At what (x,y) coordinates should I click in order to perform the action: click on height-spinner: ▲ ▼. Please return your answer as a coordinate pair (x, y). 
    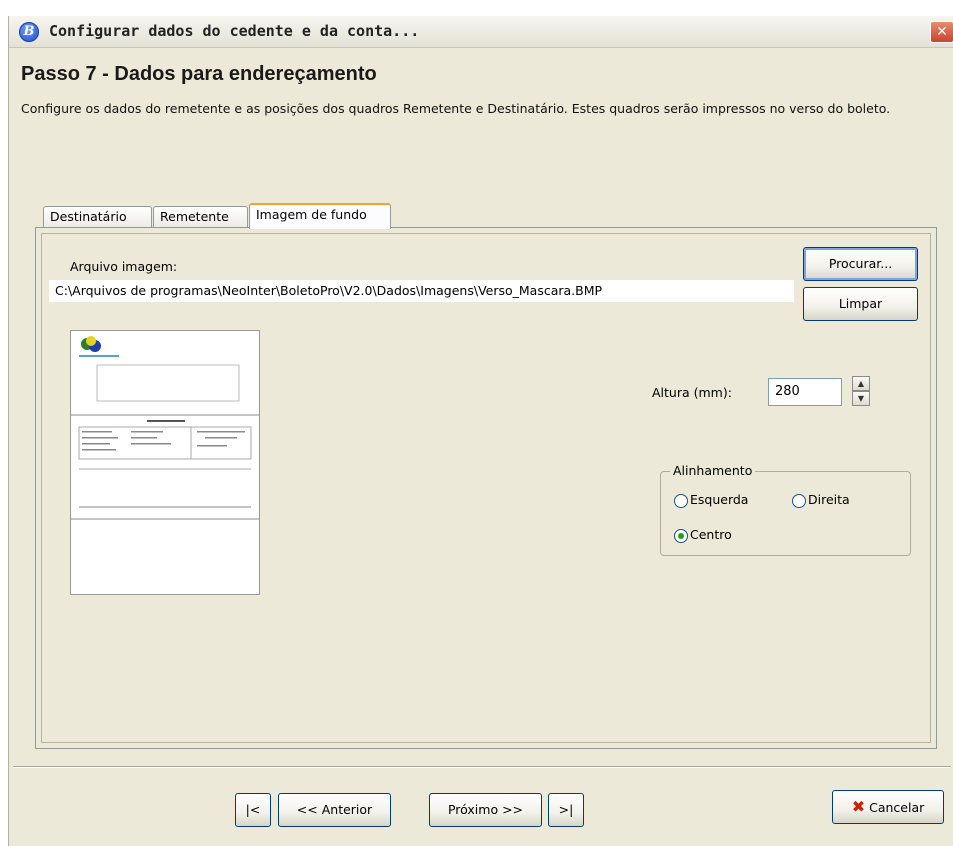
    Looking at the image, I should click on (861, 391).